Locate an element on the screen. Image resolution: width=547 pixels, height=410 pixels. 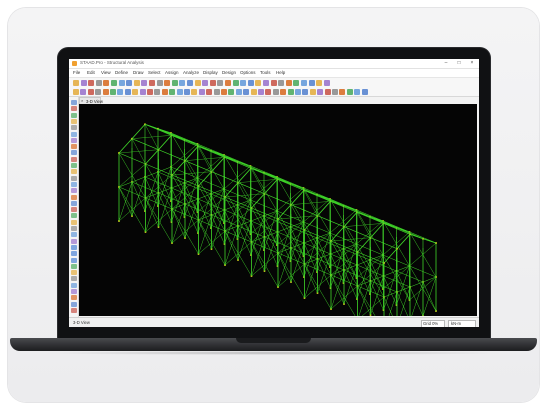
status-units-box: kN-m is located at coordinates (462, 323).